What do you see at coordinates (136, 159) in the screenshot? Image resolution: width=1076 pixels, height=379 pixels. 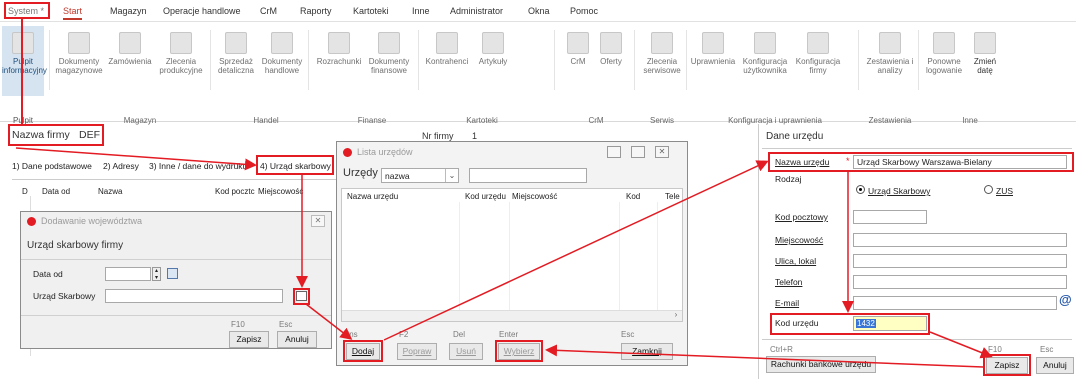 I see `arrow-company-to-tab` at bounding box center [136, 159].